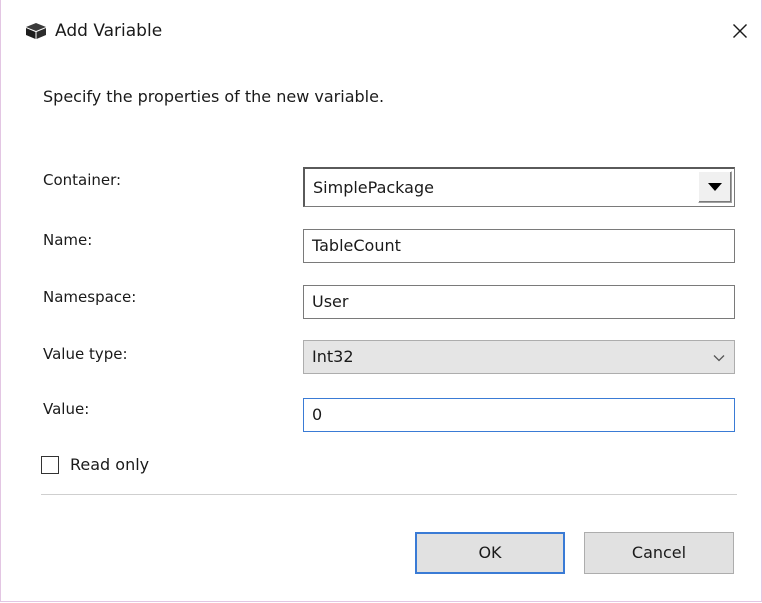 This screenshot has height=603, width=762. What do you see at coordinates (719, 358) in the screenshot?
I see `chevron-down-icon` at bounding box center [719, 358].